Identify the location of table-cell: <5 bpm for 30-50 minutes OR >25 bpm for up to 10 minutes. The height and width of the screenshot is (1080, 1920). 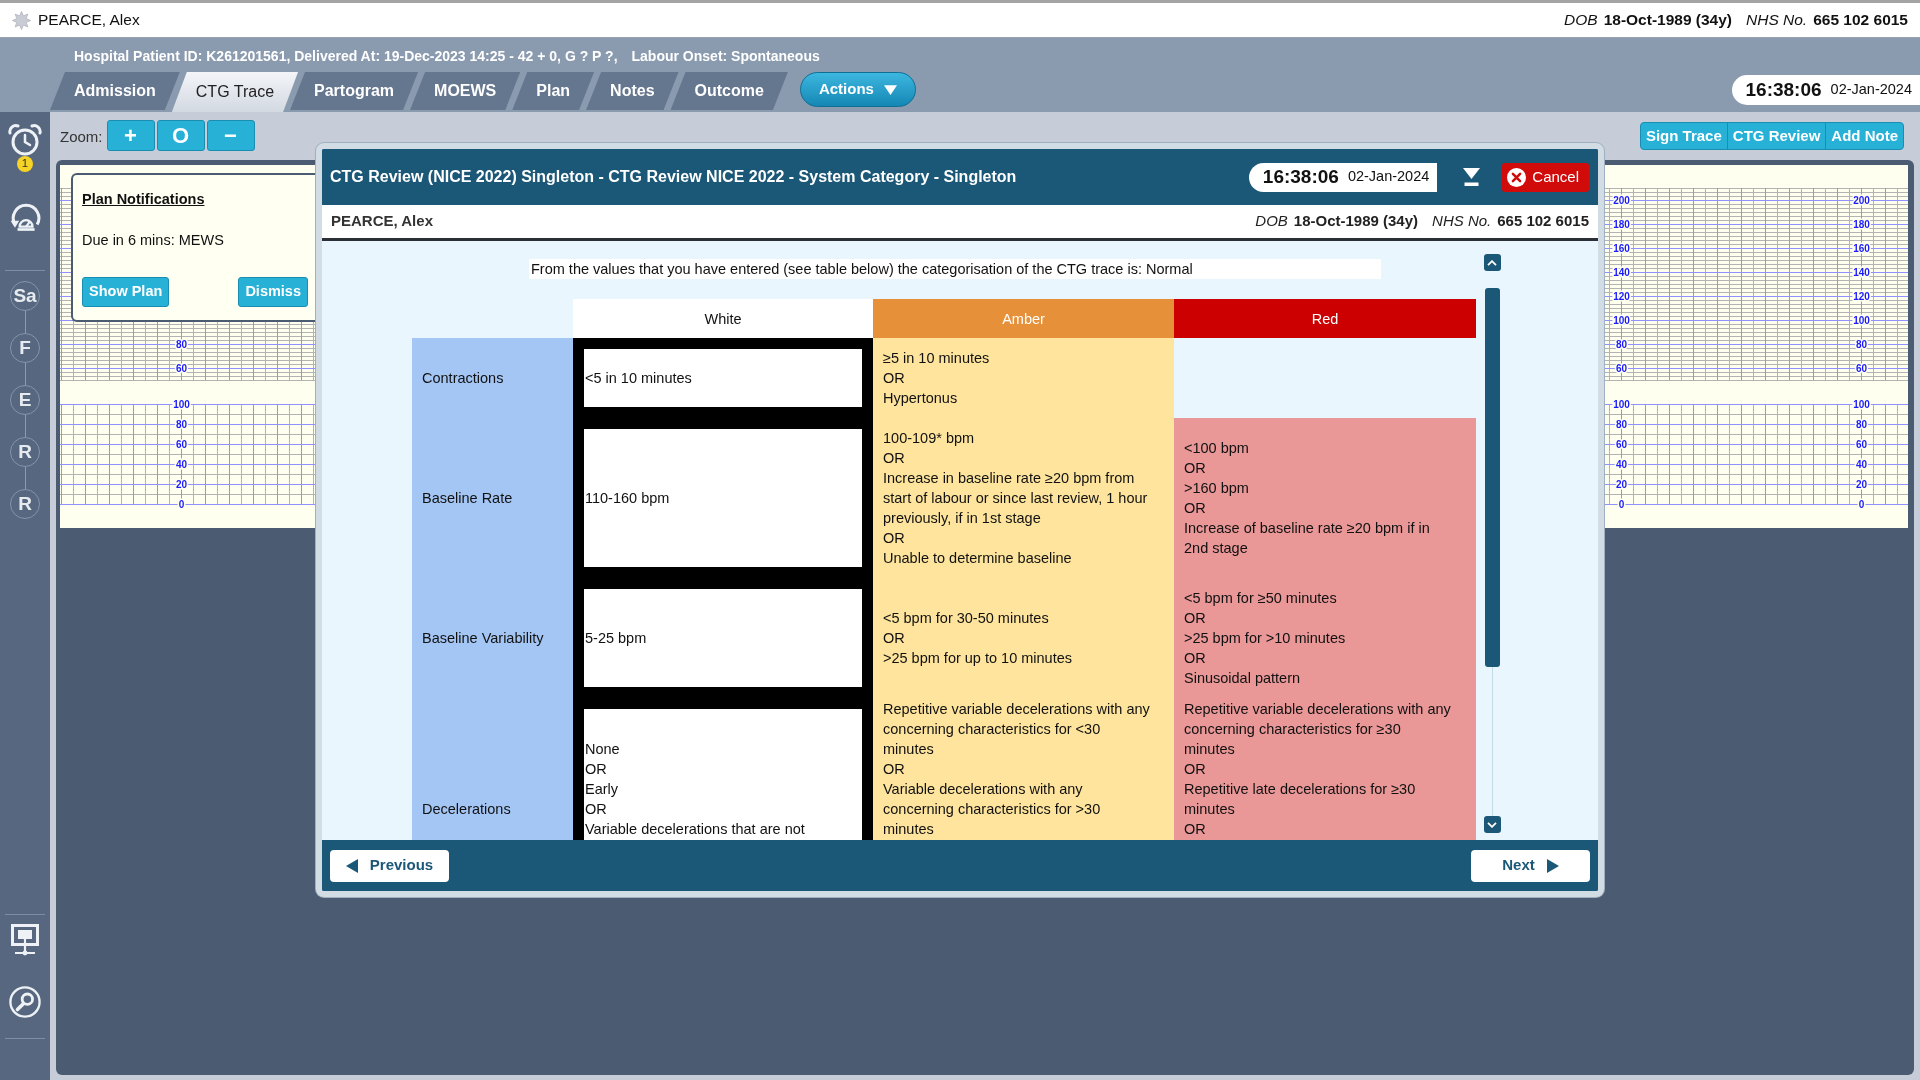
(1023, 638).